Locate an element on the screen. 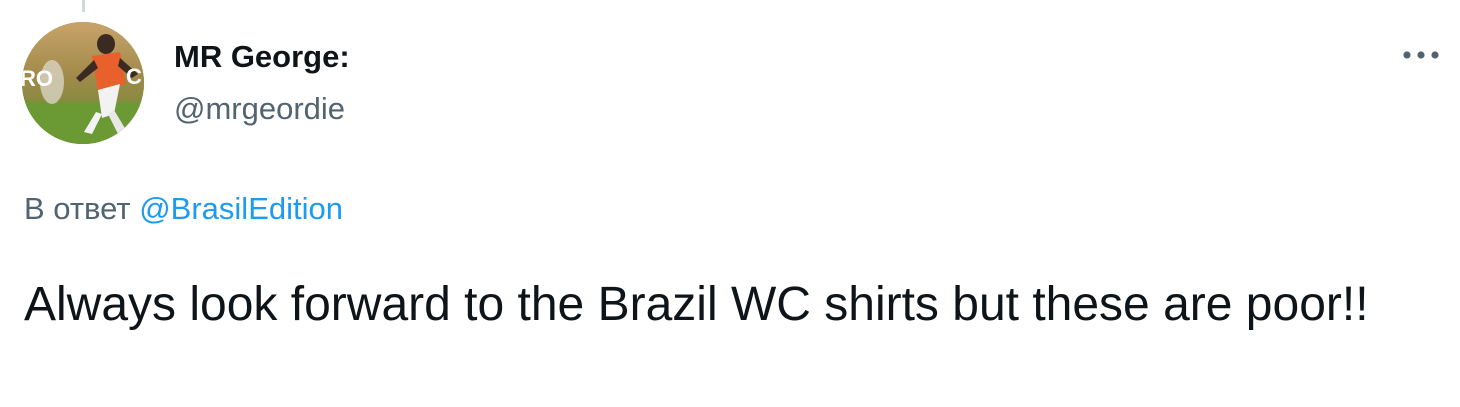 The width and height of the screenshot is (1460, 407). avatar-image: RO C is located at coordinates (83, 83).